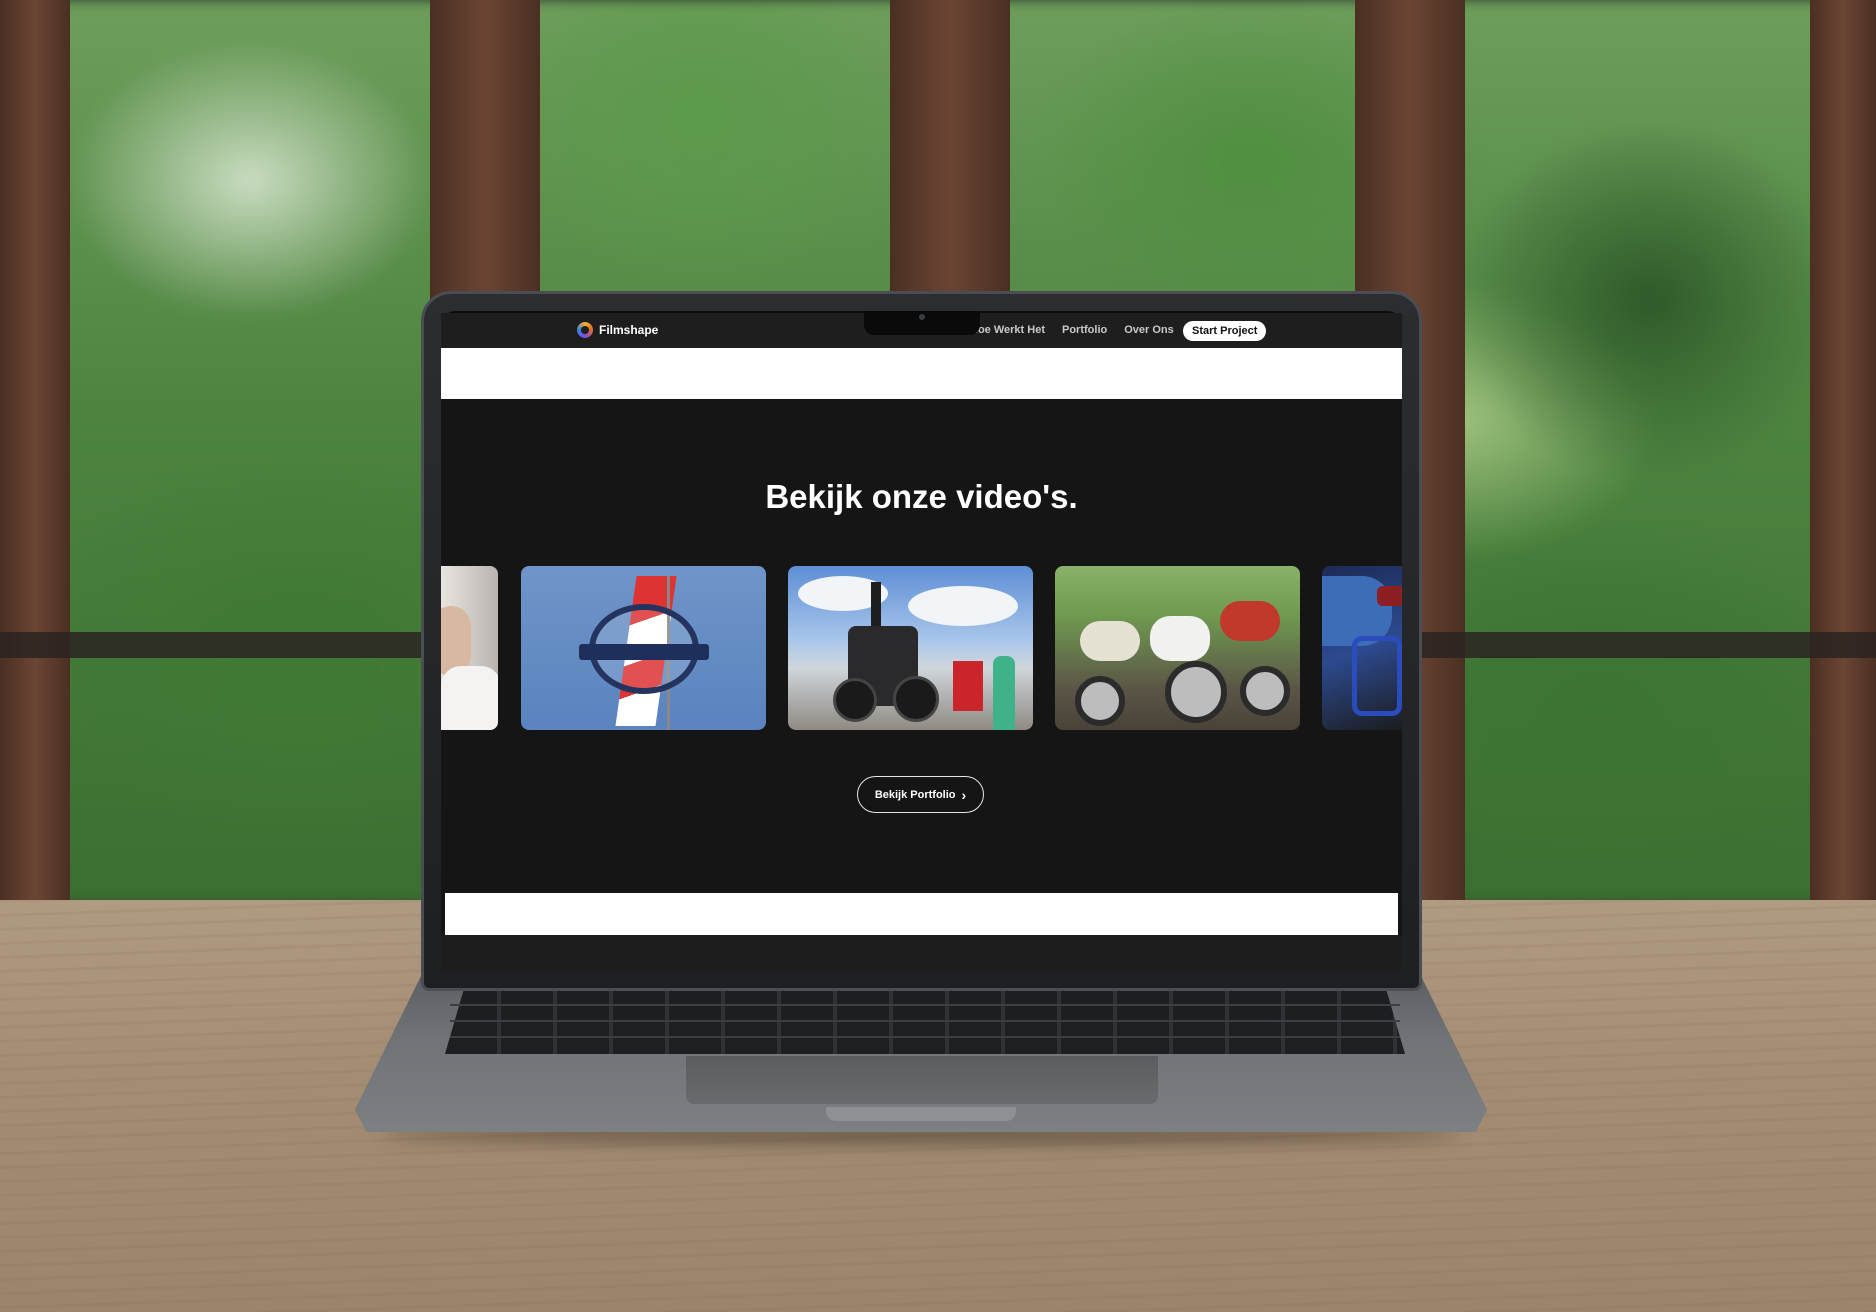 The image size is (1876, 1312). What do you see at coordinates (964, 794) in the screenshot?
I see `chevron-right-icon: ›` at bounding box center [964, 794].